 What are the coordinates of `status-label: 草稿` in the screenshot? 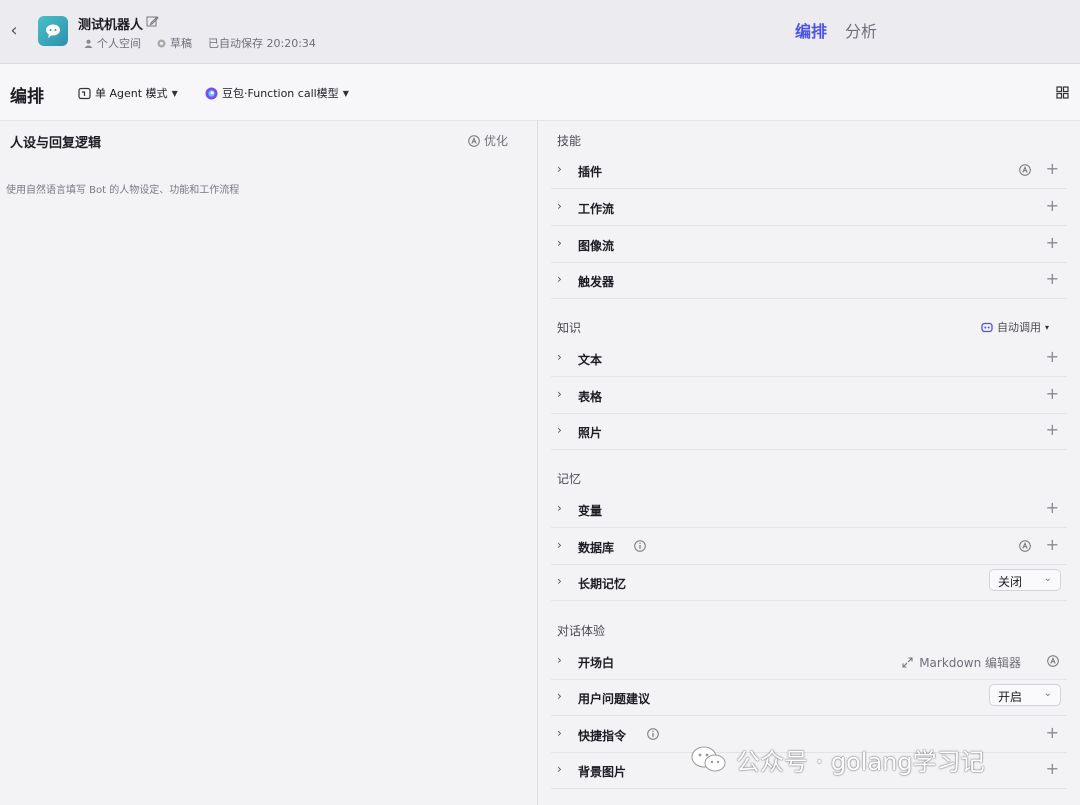 It's located at (181, 43).